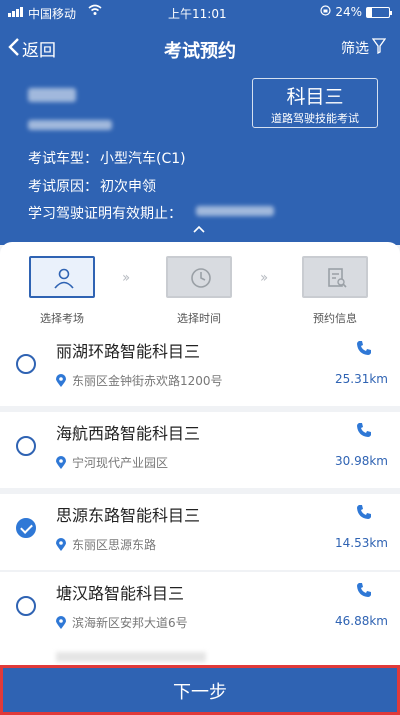  I want to click on step-select-venue: 选择考场, so click(62, 291).